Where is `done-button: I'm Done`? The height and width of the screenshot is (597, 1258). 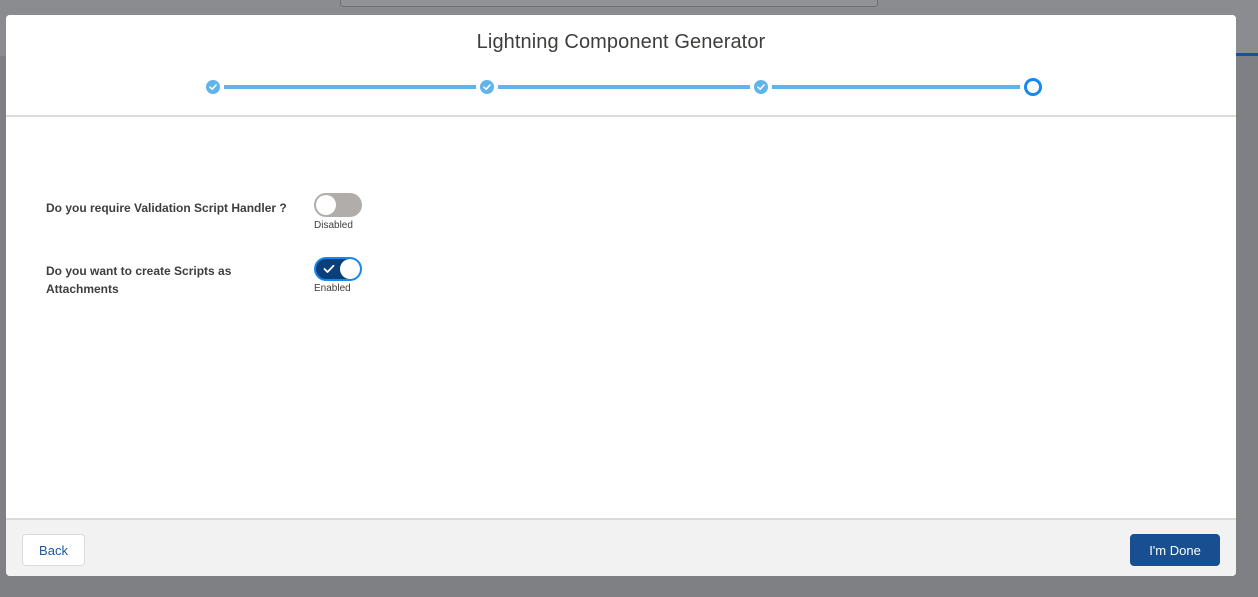
done-button: I'm Done is located at coordinates (1175, 550).